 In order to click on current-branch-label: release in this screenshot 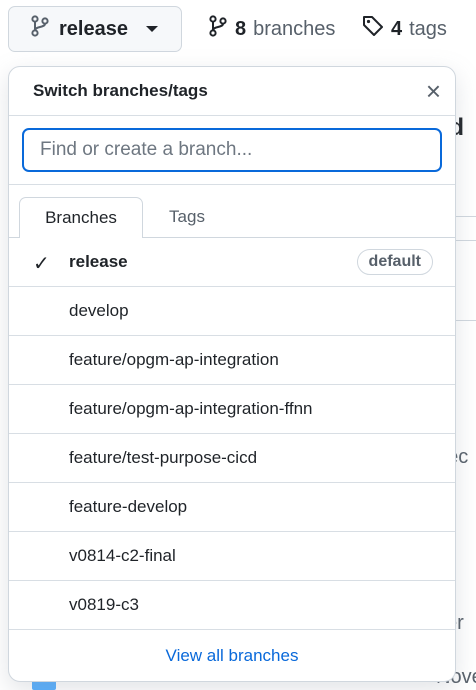, I will do `click(93, 28)`.